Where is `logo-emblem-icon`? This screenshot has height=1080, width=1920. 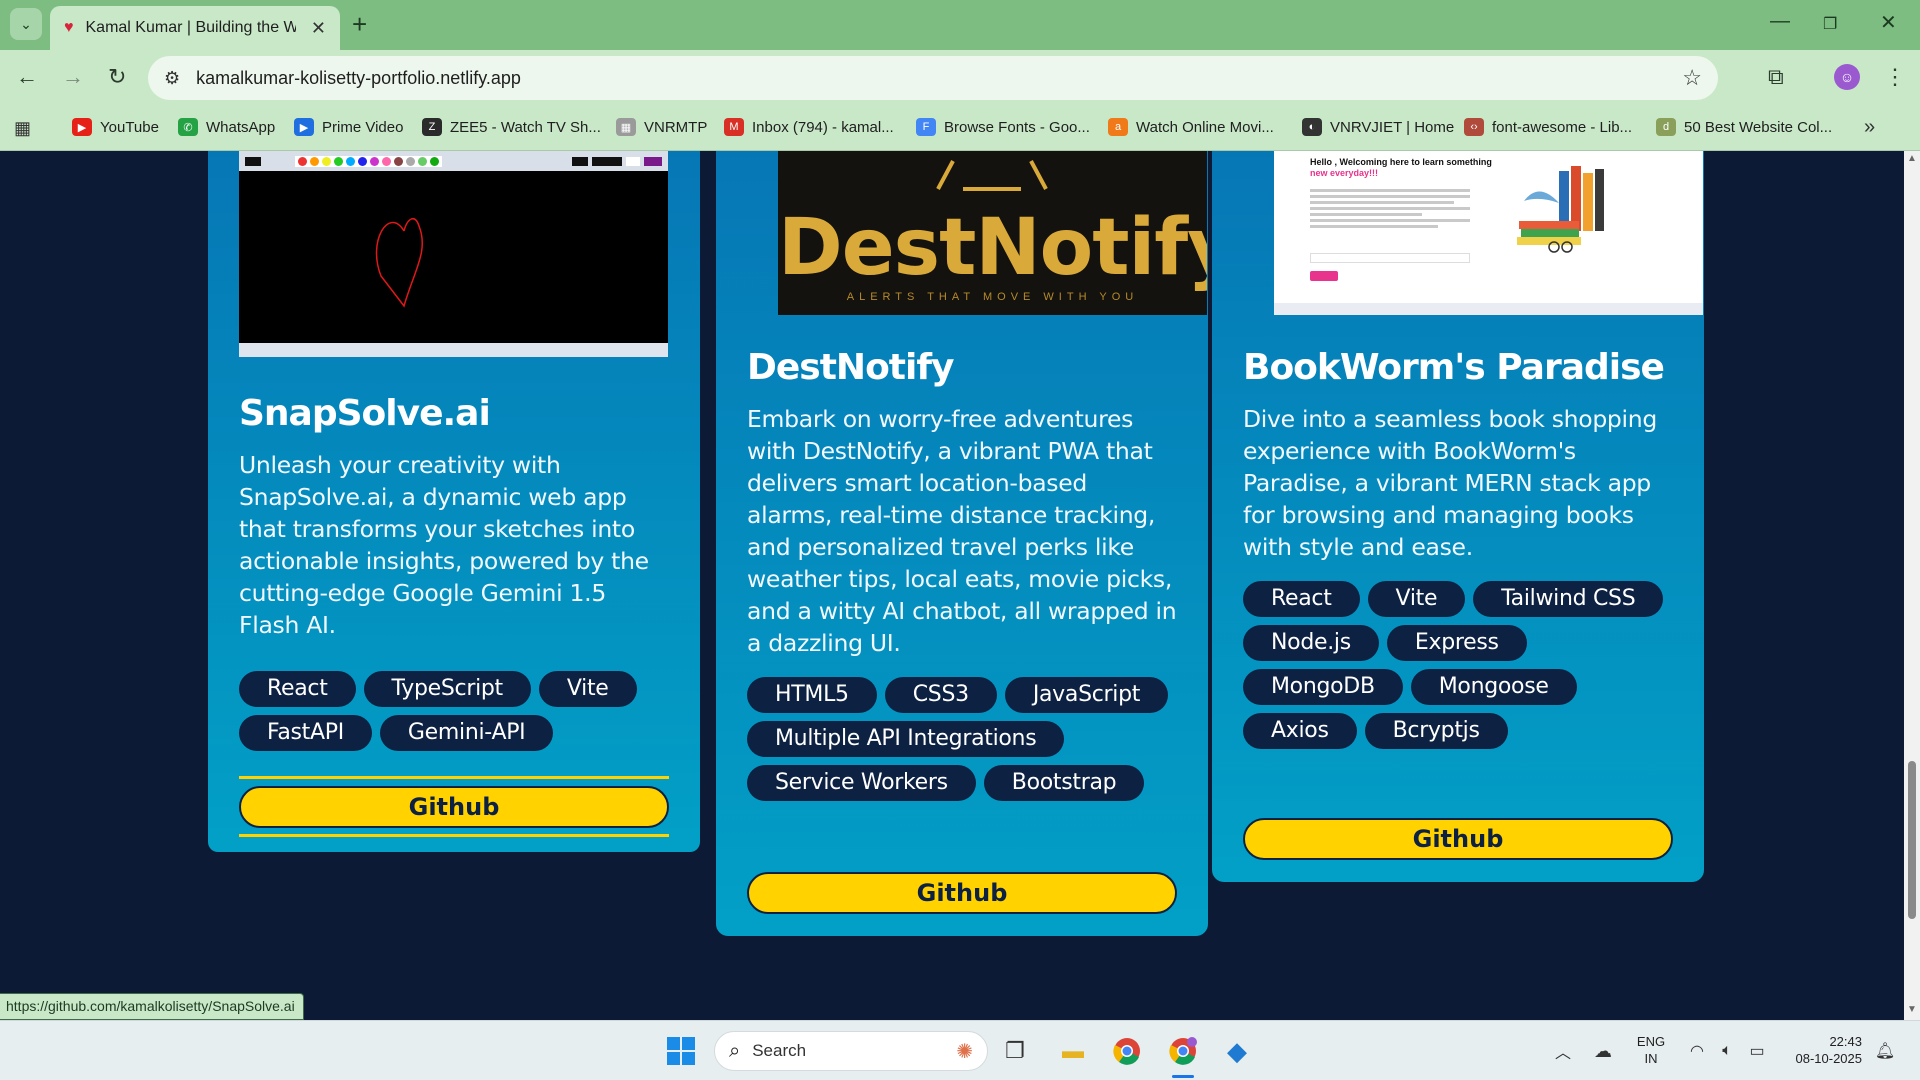
logo-emblem-icon is located at coordinates (992, 175).